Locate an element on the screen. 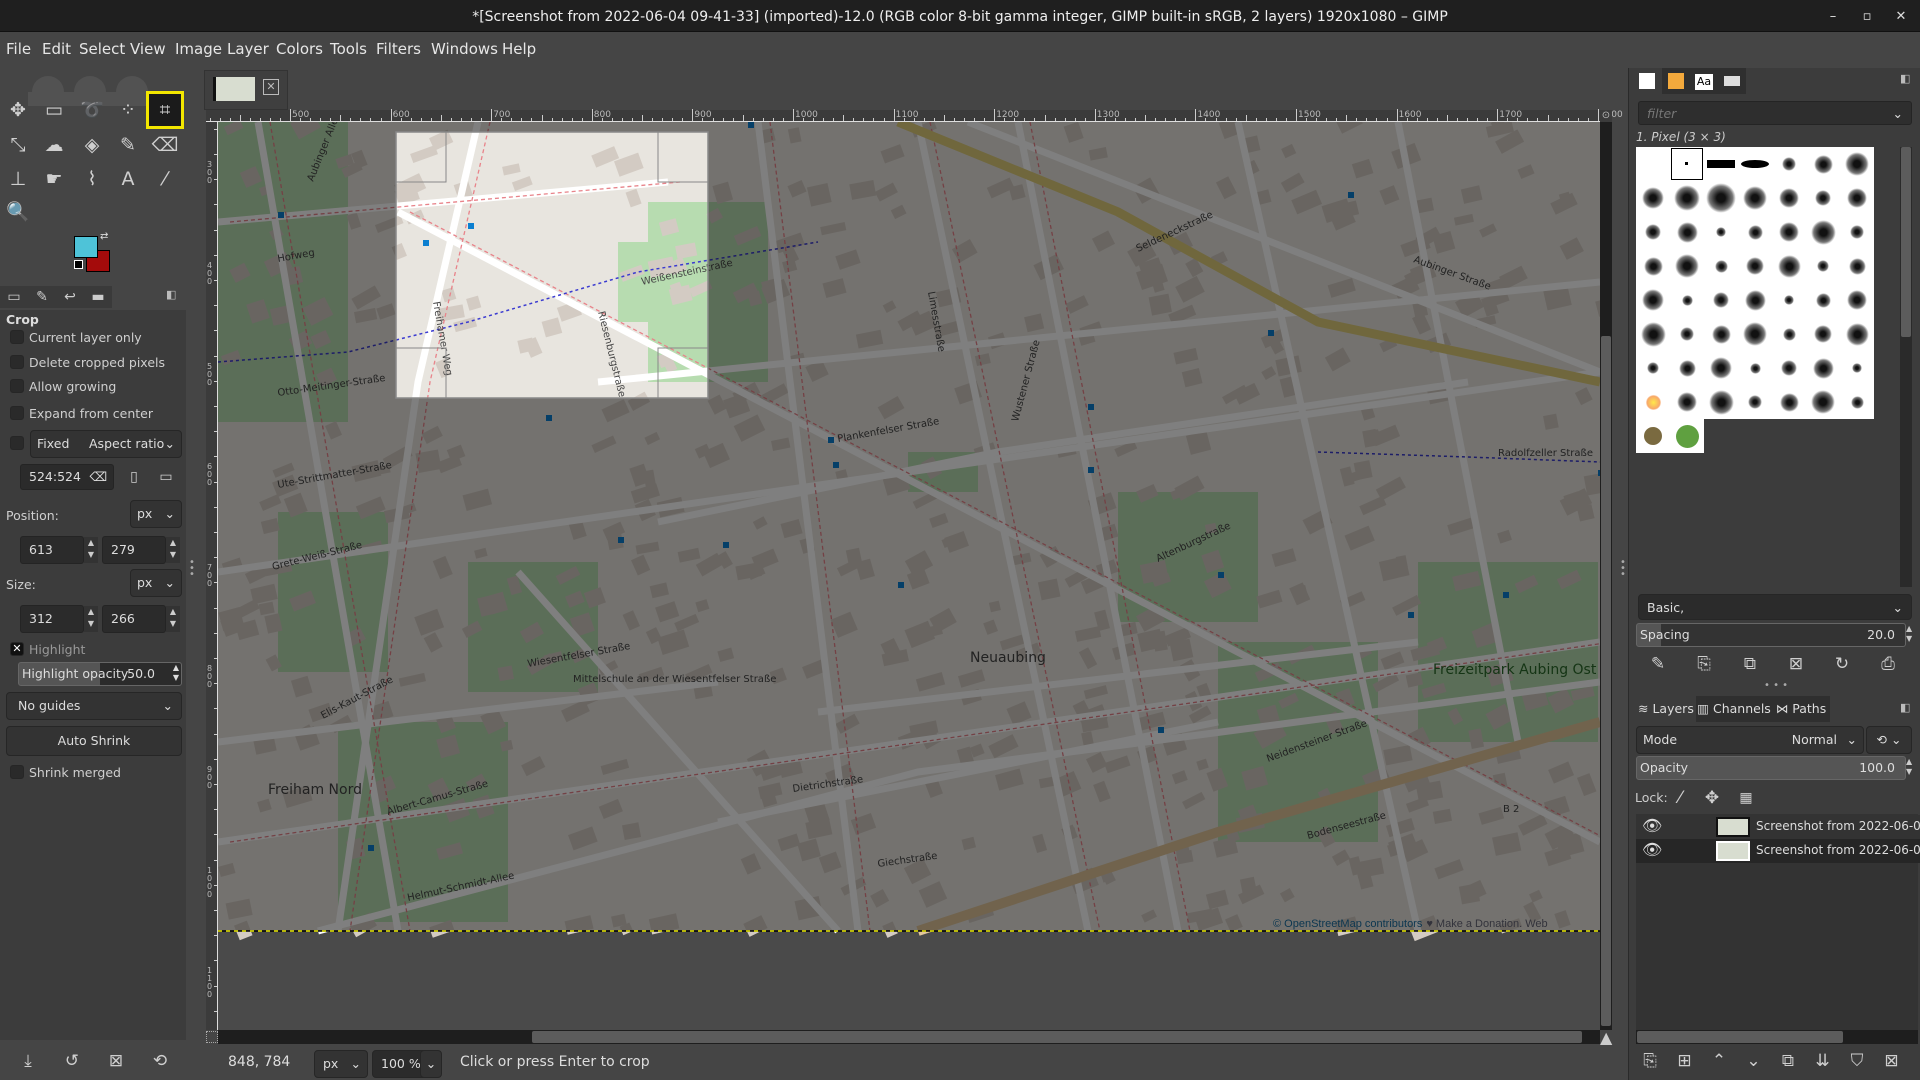 The image size is (1920, 1080). reset-options-icon: ⟲ is located at coordinates (160, 1061).